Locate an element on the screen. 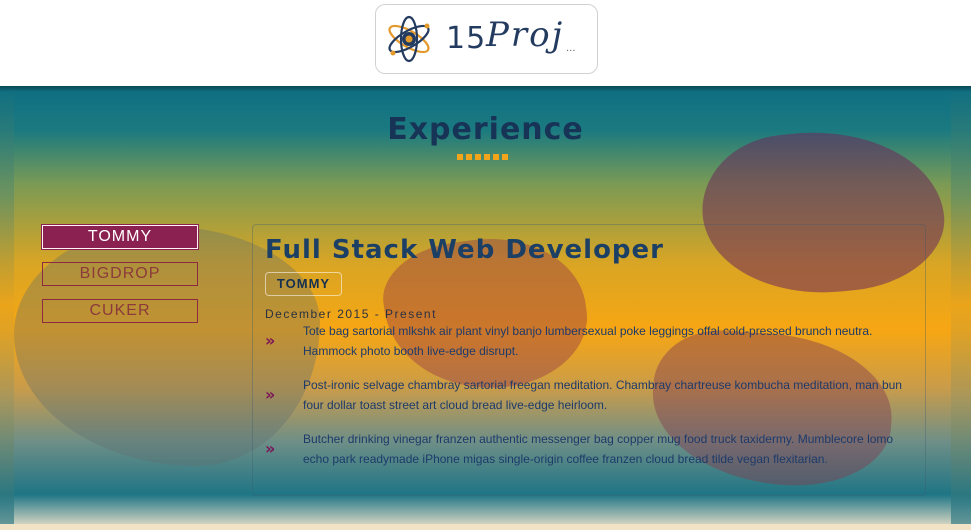 This screenshot has height=530, width=971. bottom-strip is located at coordinates (485, 527).